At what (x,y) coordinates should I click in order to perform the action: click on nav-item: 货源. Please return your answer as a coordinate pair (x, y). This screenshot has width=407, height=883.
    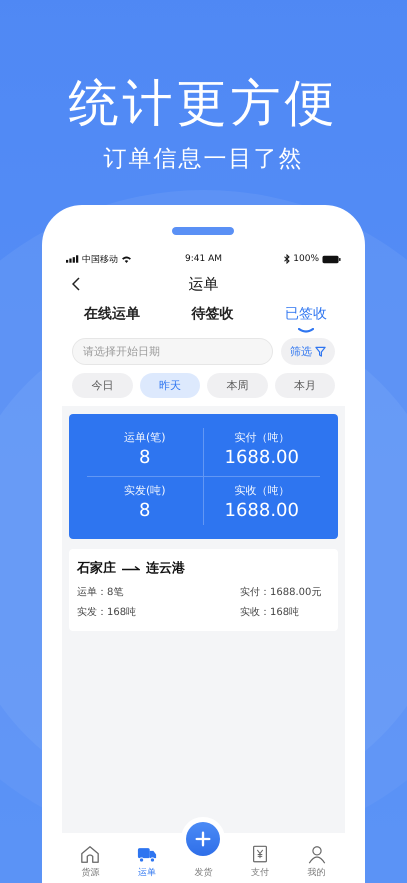
    Looking at the image, I should click on (90, 862).